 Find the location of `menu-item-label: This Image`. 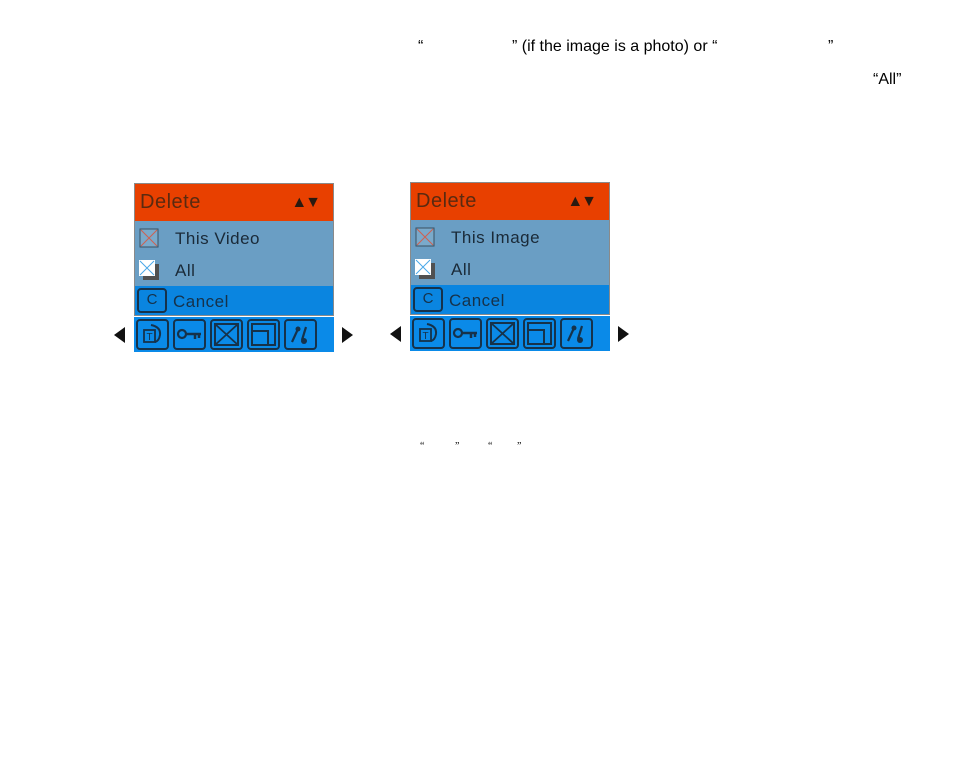

menu-item-label: This Image is located at coordinates (496, 237).